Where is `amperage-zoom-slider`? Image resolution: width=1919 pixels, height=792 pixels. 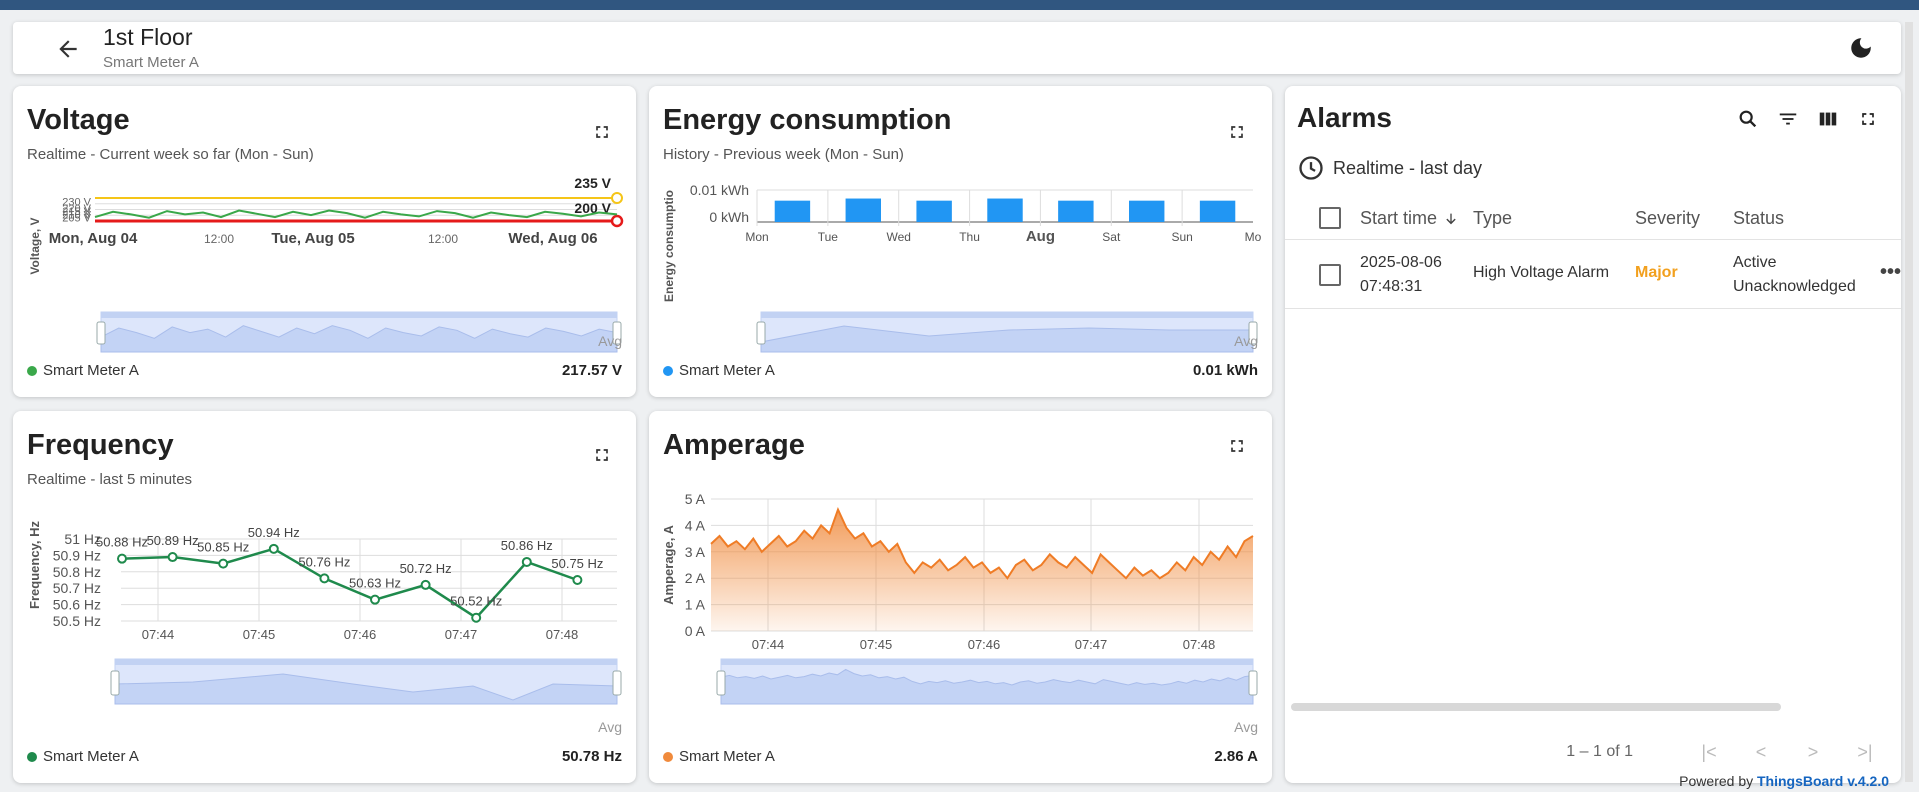 amperage-zoom-slider is located at coordinates (987, 681).